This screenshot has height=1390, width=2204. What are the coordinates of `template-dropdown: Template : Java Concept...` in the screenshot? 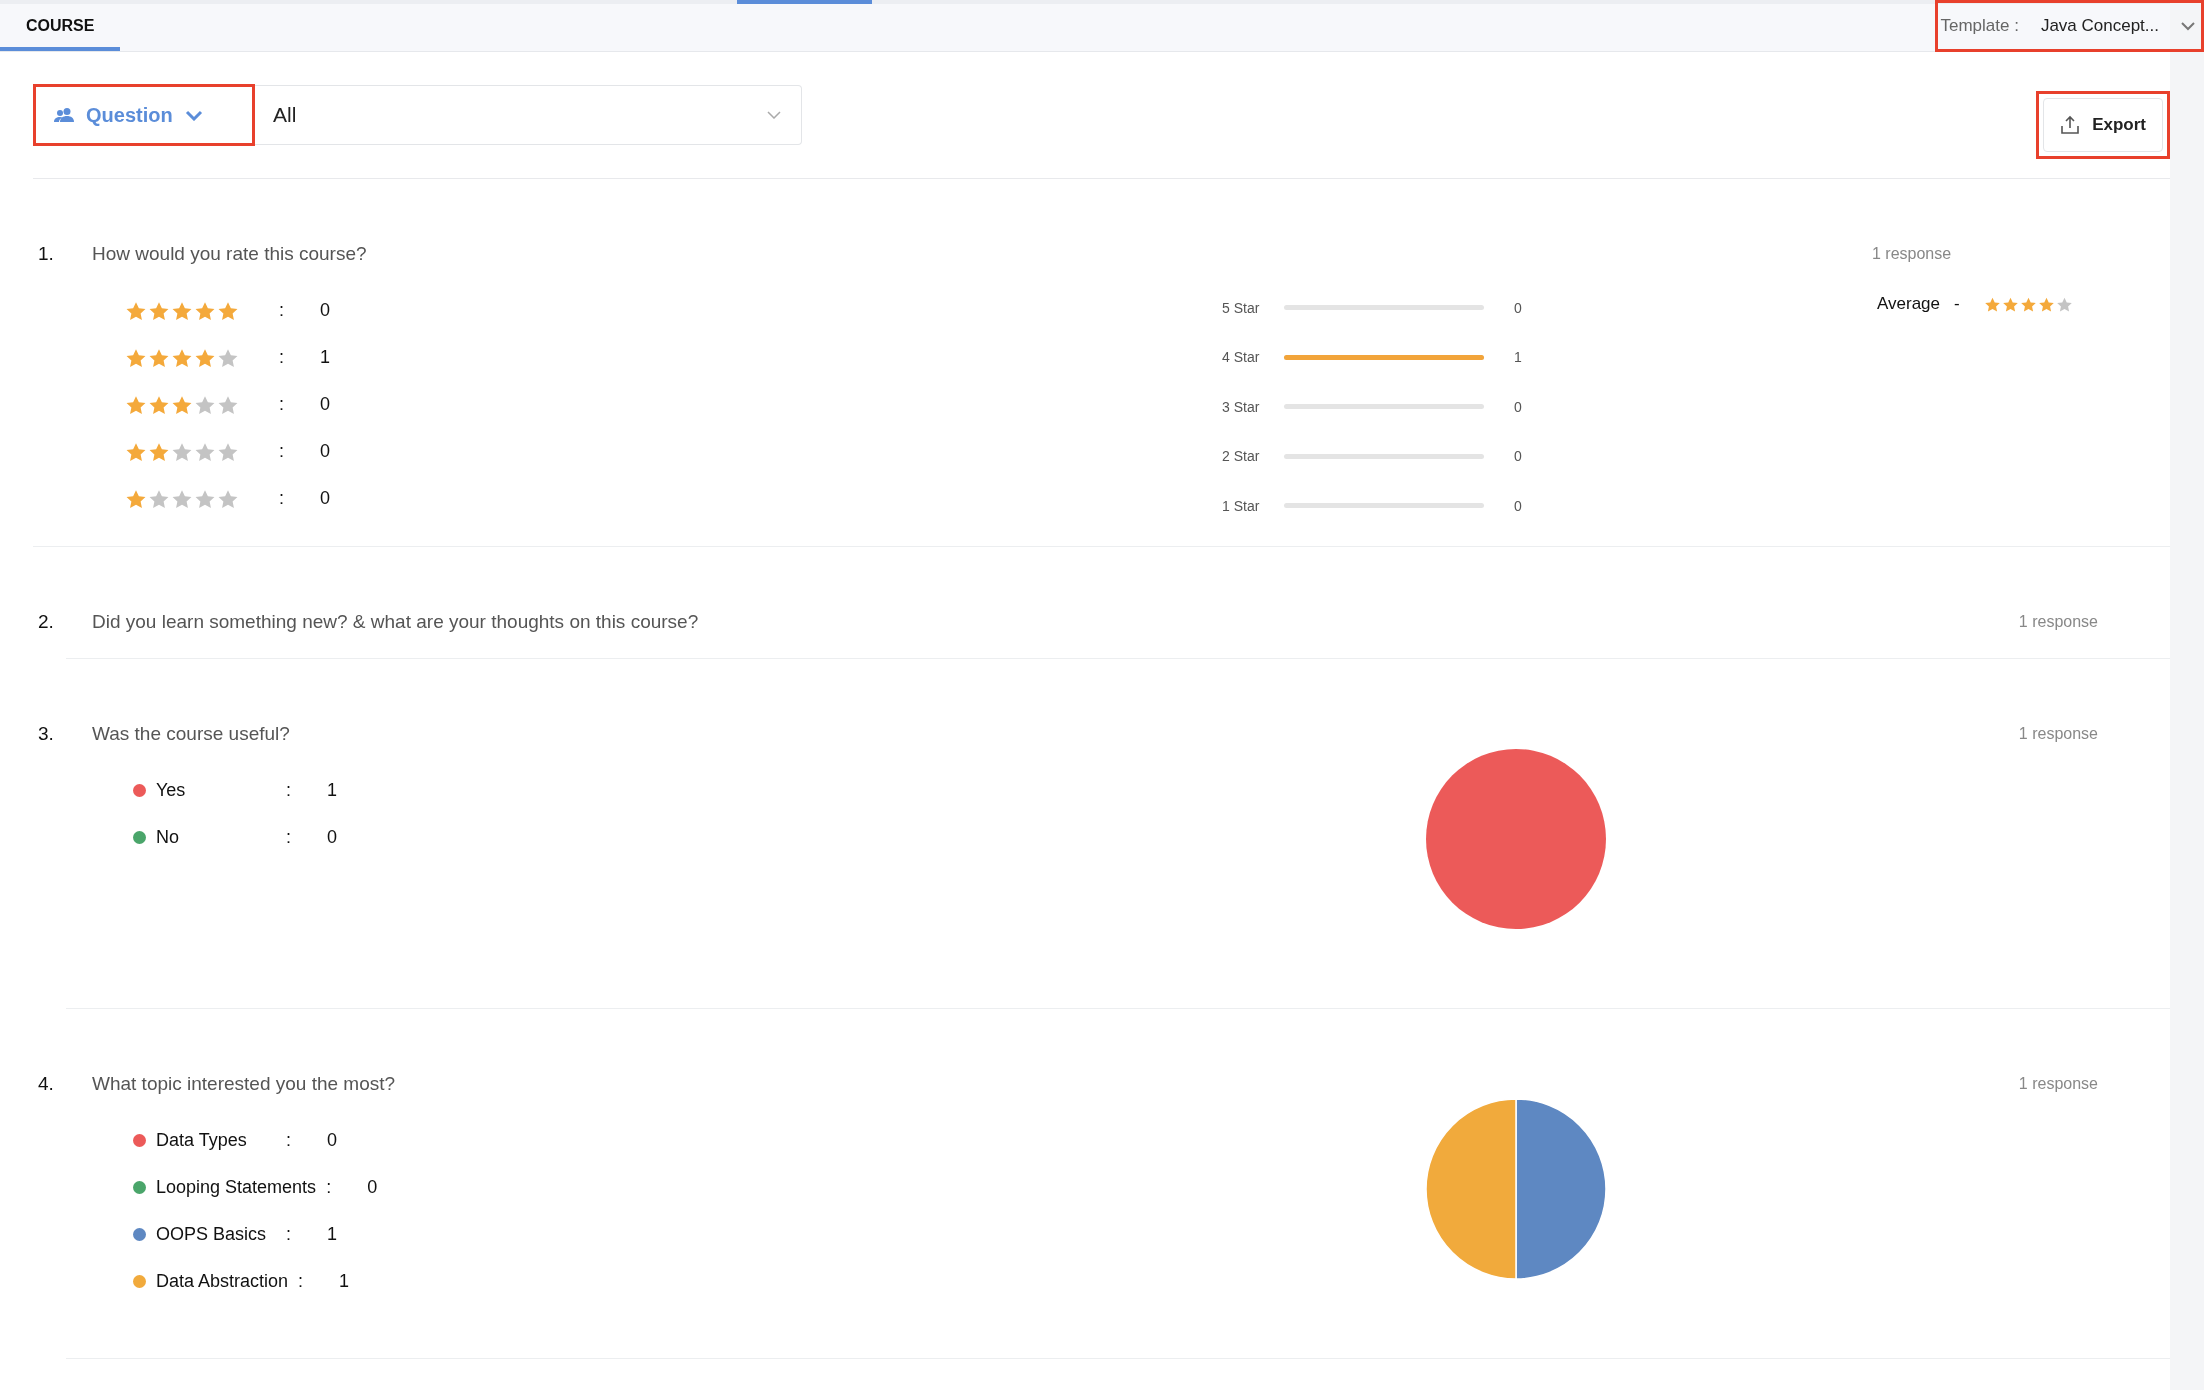 It's located at (2069, 26).